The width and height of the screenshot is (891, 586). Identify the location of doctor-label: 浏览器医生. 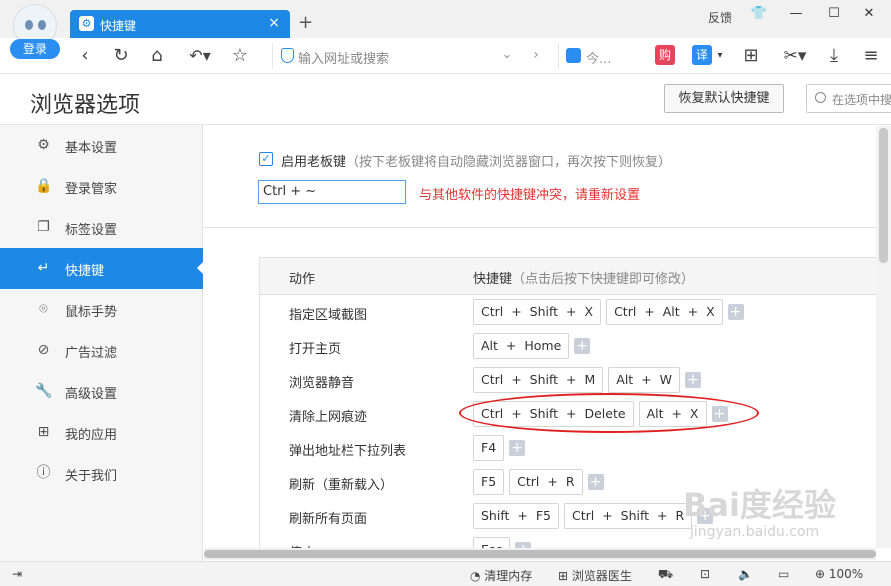
(601, 576).